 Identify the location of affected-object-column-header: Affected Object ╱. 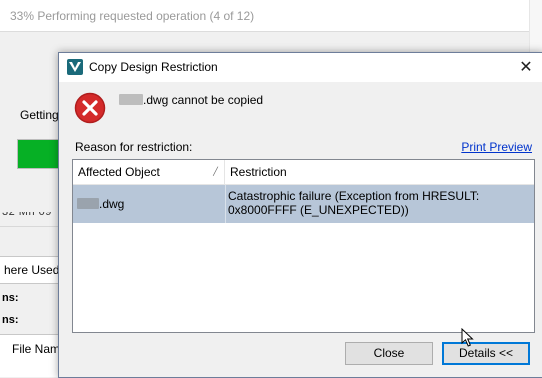
(149, 172).